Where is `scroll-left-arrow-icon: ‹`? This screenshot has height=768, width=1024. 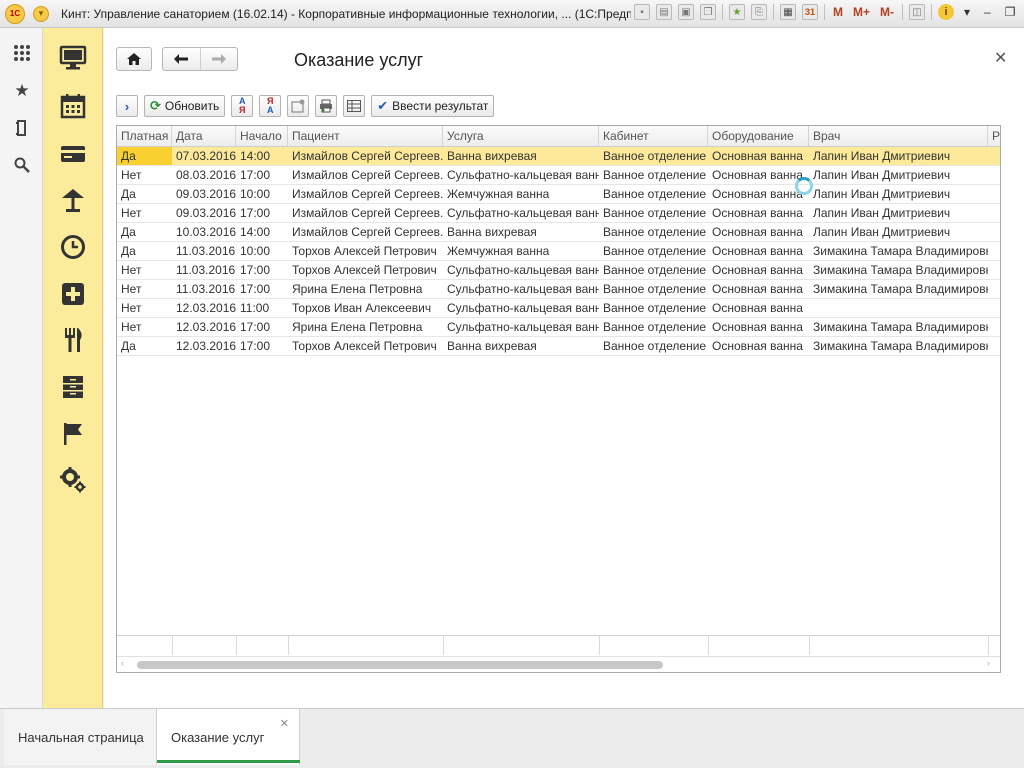 scroll-left-arrow-icon: ‹ is located at coordinates (122, 663).